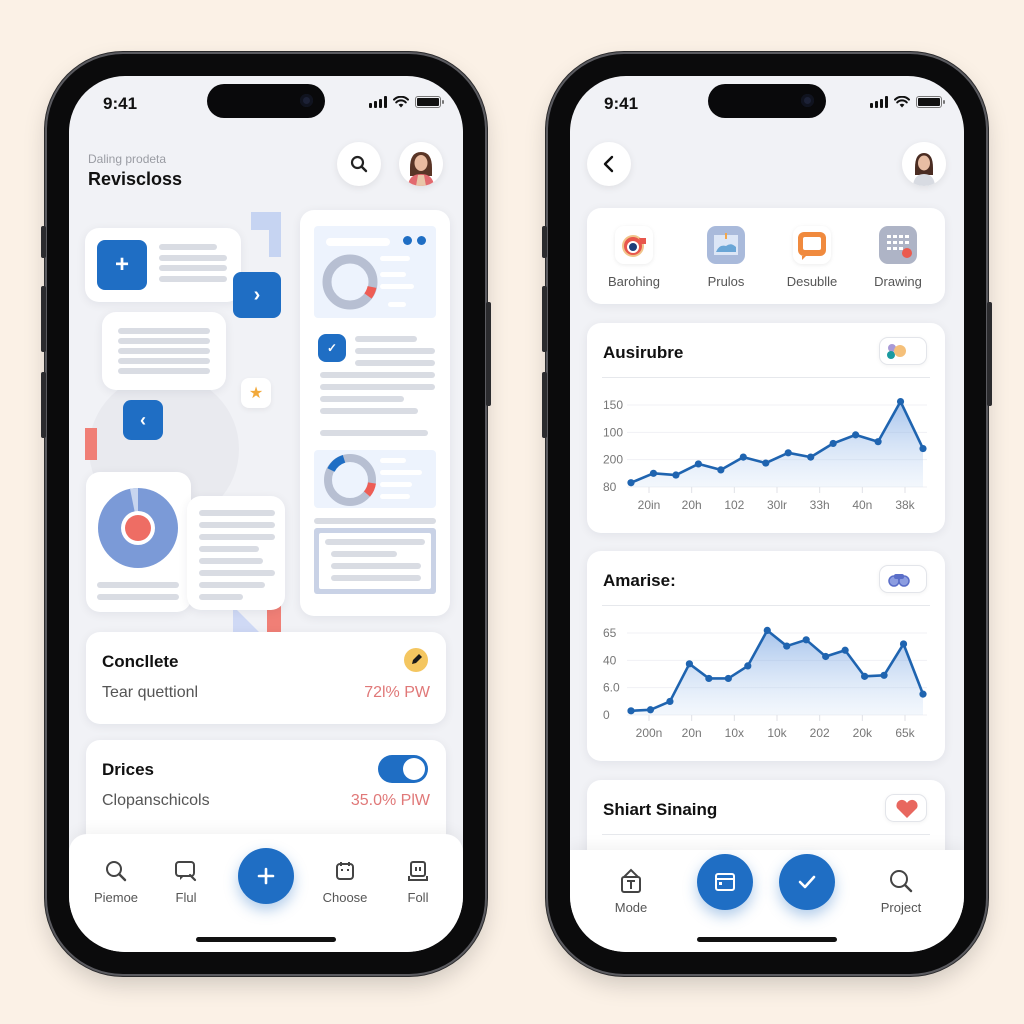 The height and width of the screenshot is (1024, 1024). I want to click on area-chart-amarise: 65 40 6.0 0 200n 20n 10x 10k 202 20k 65k, so click(765, 683).